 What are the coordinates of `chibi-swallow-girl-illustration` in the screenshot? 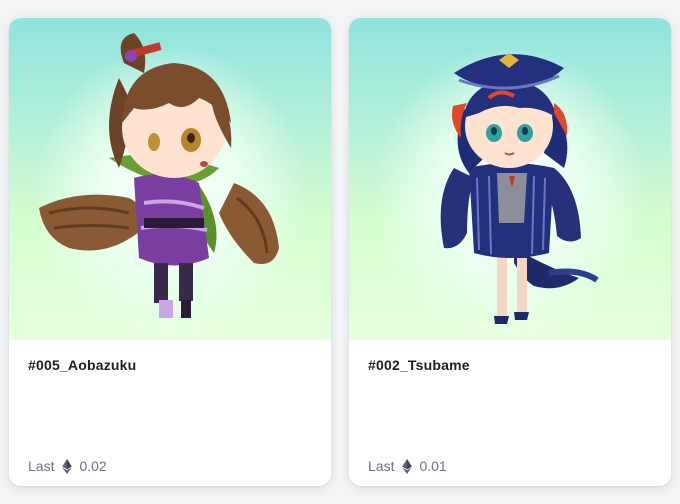 It's located at (519, 188).